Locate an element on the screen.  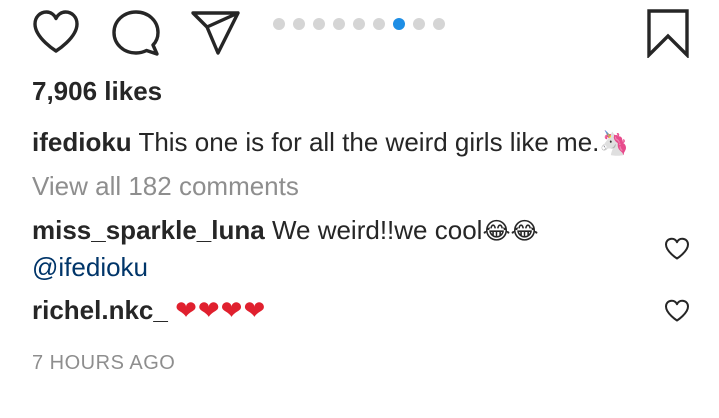
view-all-comments-link: View all 182 comments is located at coordinates (165, 186).